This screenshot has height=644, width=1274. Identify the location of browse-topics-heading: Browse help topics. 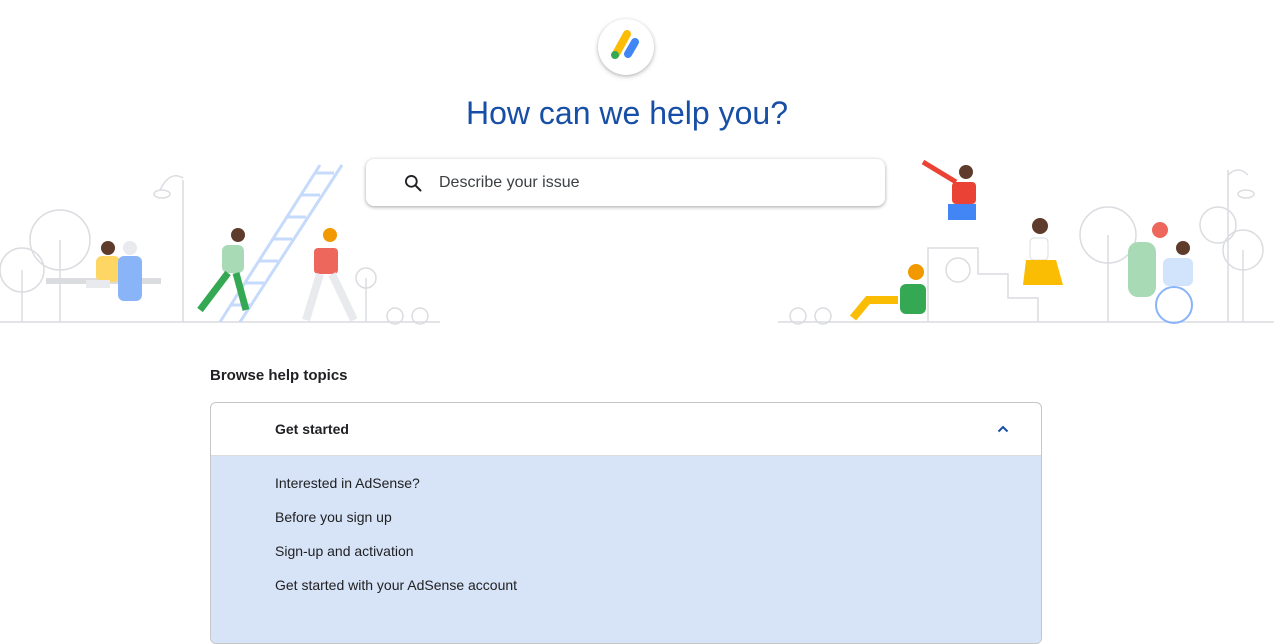
(279, 375).